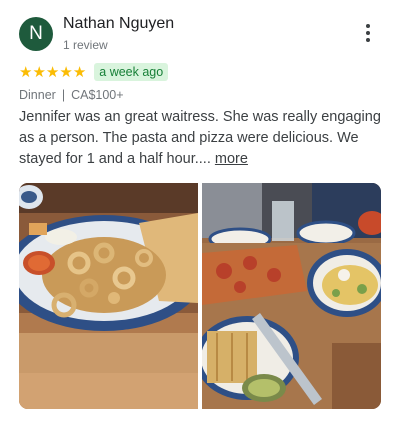  What do you see at coordinates (36, 34) in the screenshot?
I see `avatar: N` at bounding box center [36, 34].